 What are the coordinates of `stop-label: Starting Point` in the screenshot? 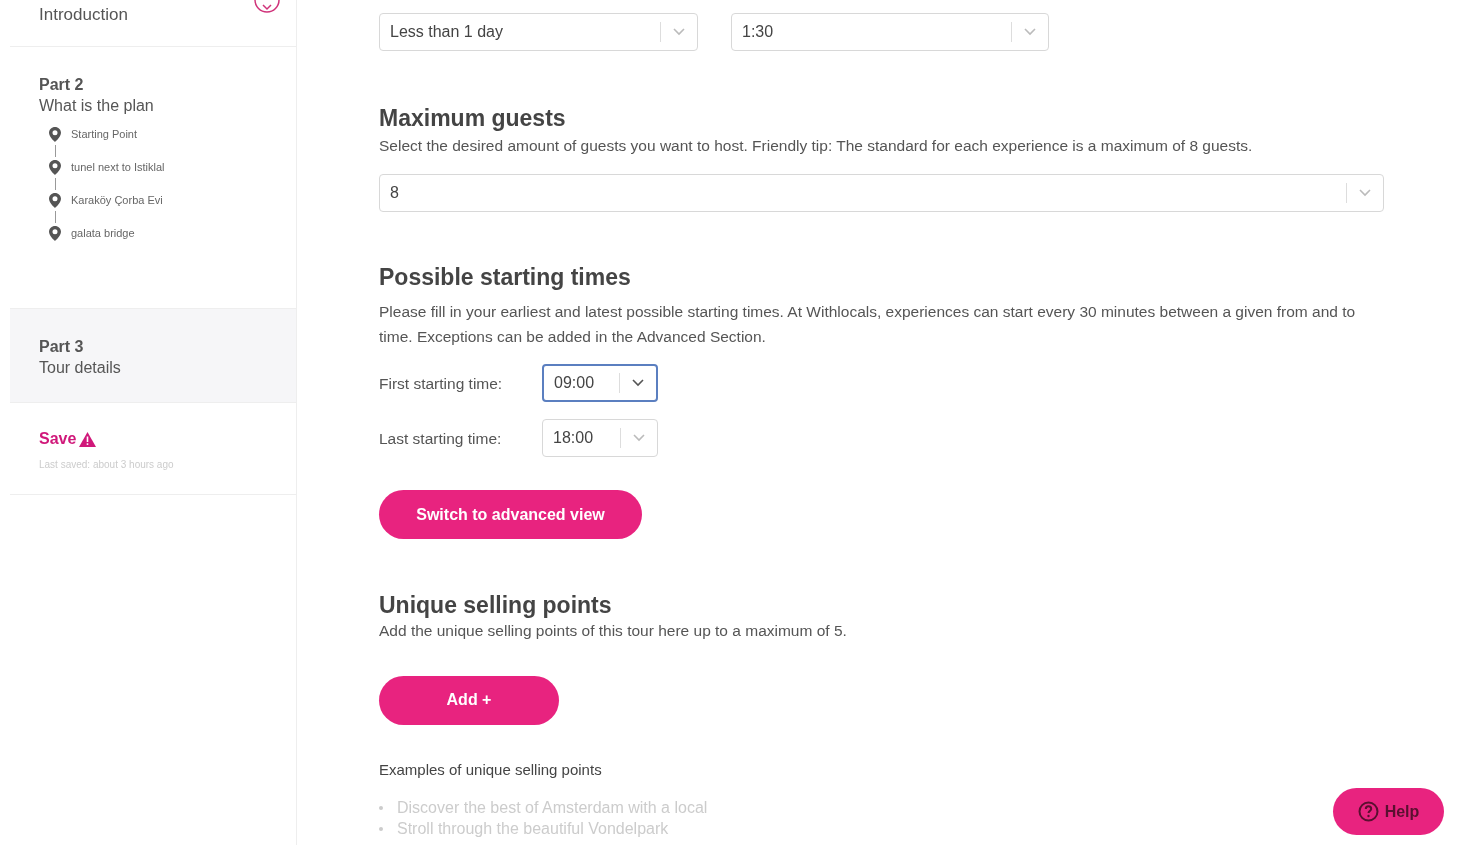 It's located at (104, 135).